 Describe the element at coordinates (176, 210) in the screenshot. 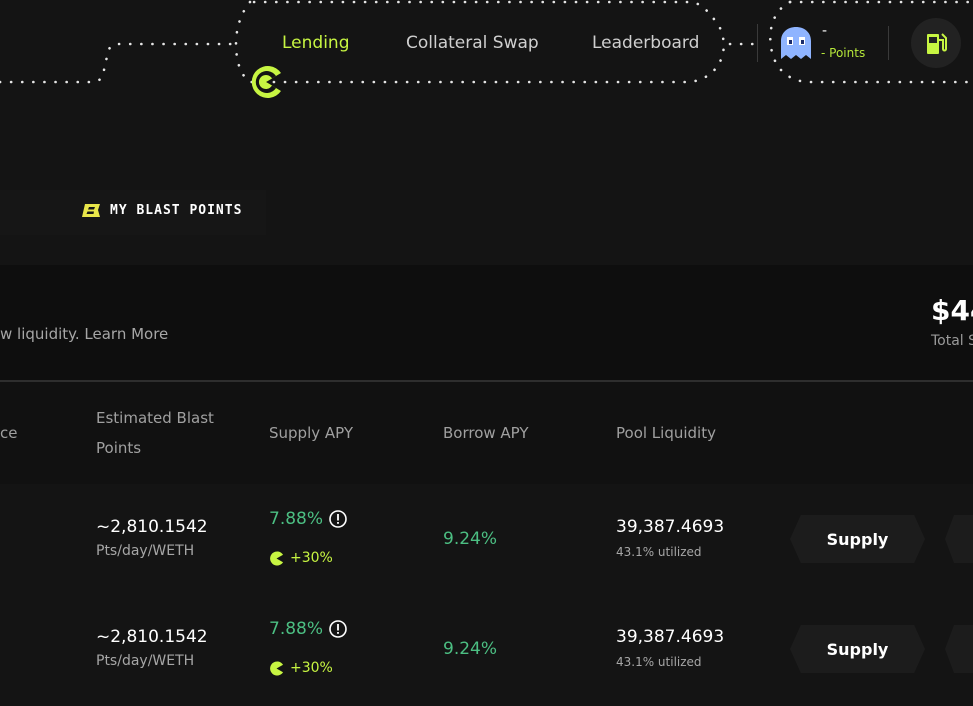

I see `blast-points-label: MY BLAST POINTS` at that location.